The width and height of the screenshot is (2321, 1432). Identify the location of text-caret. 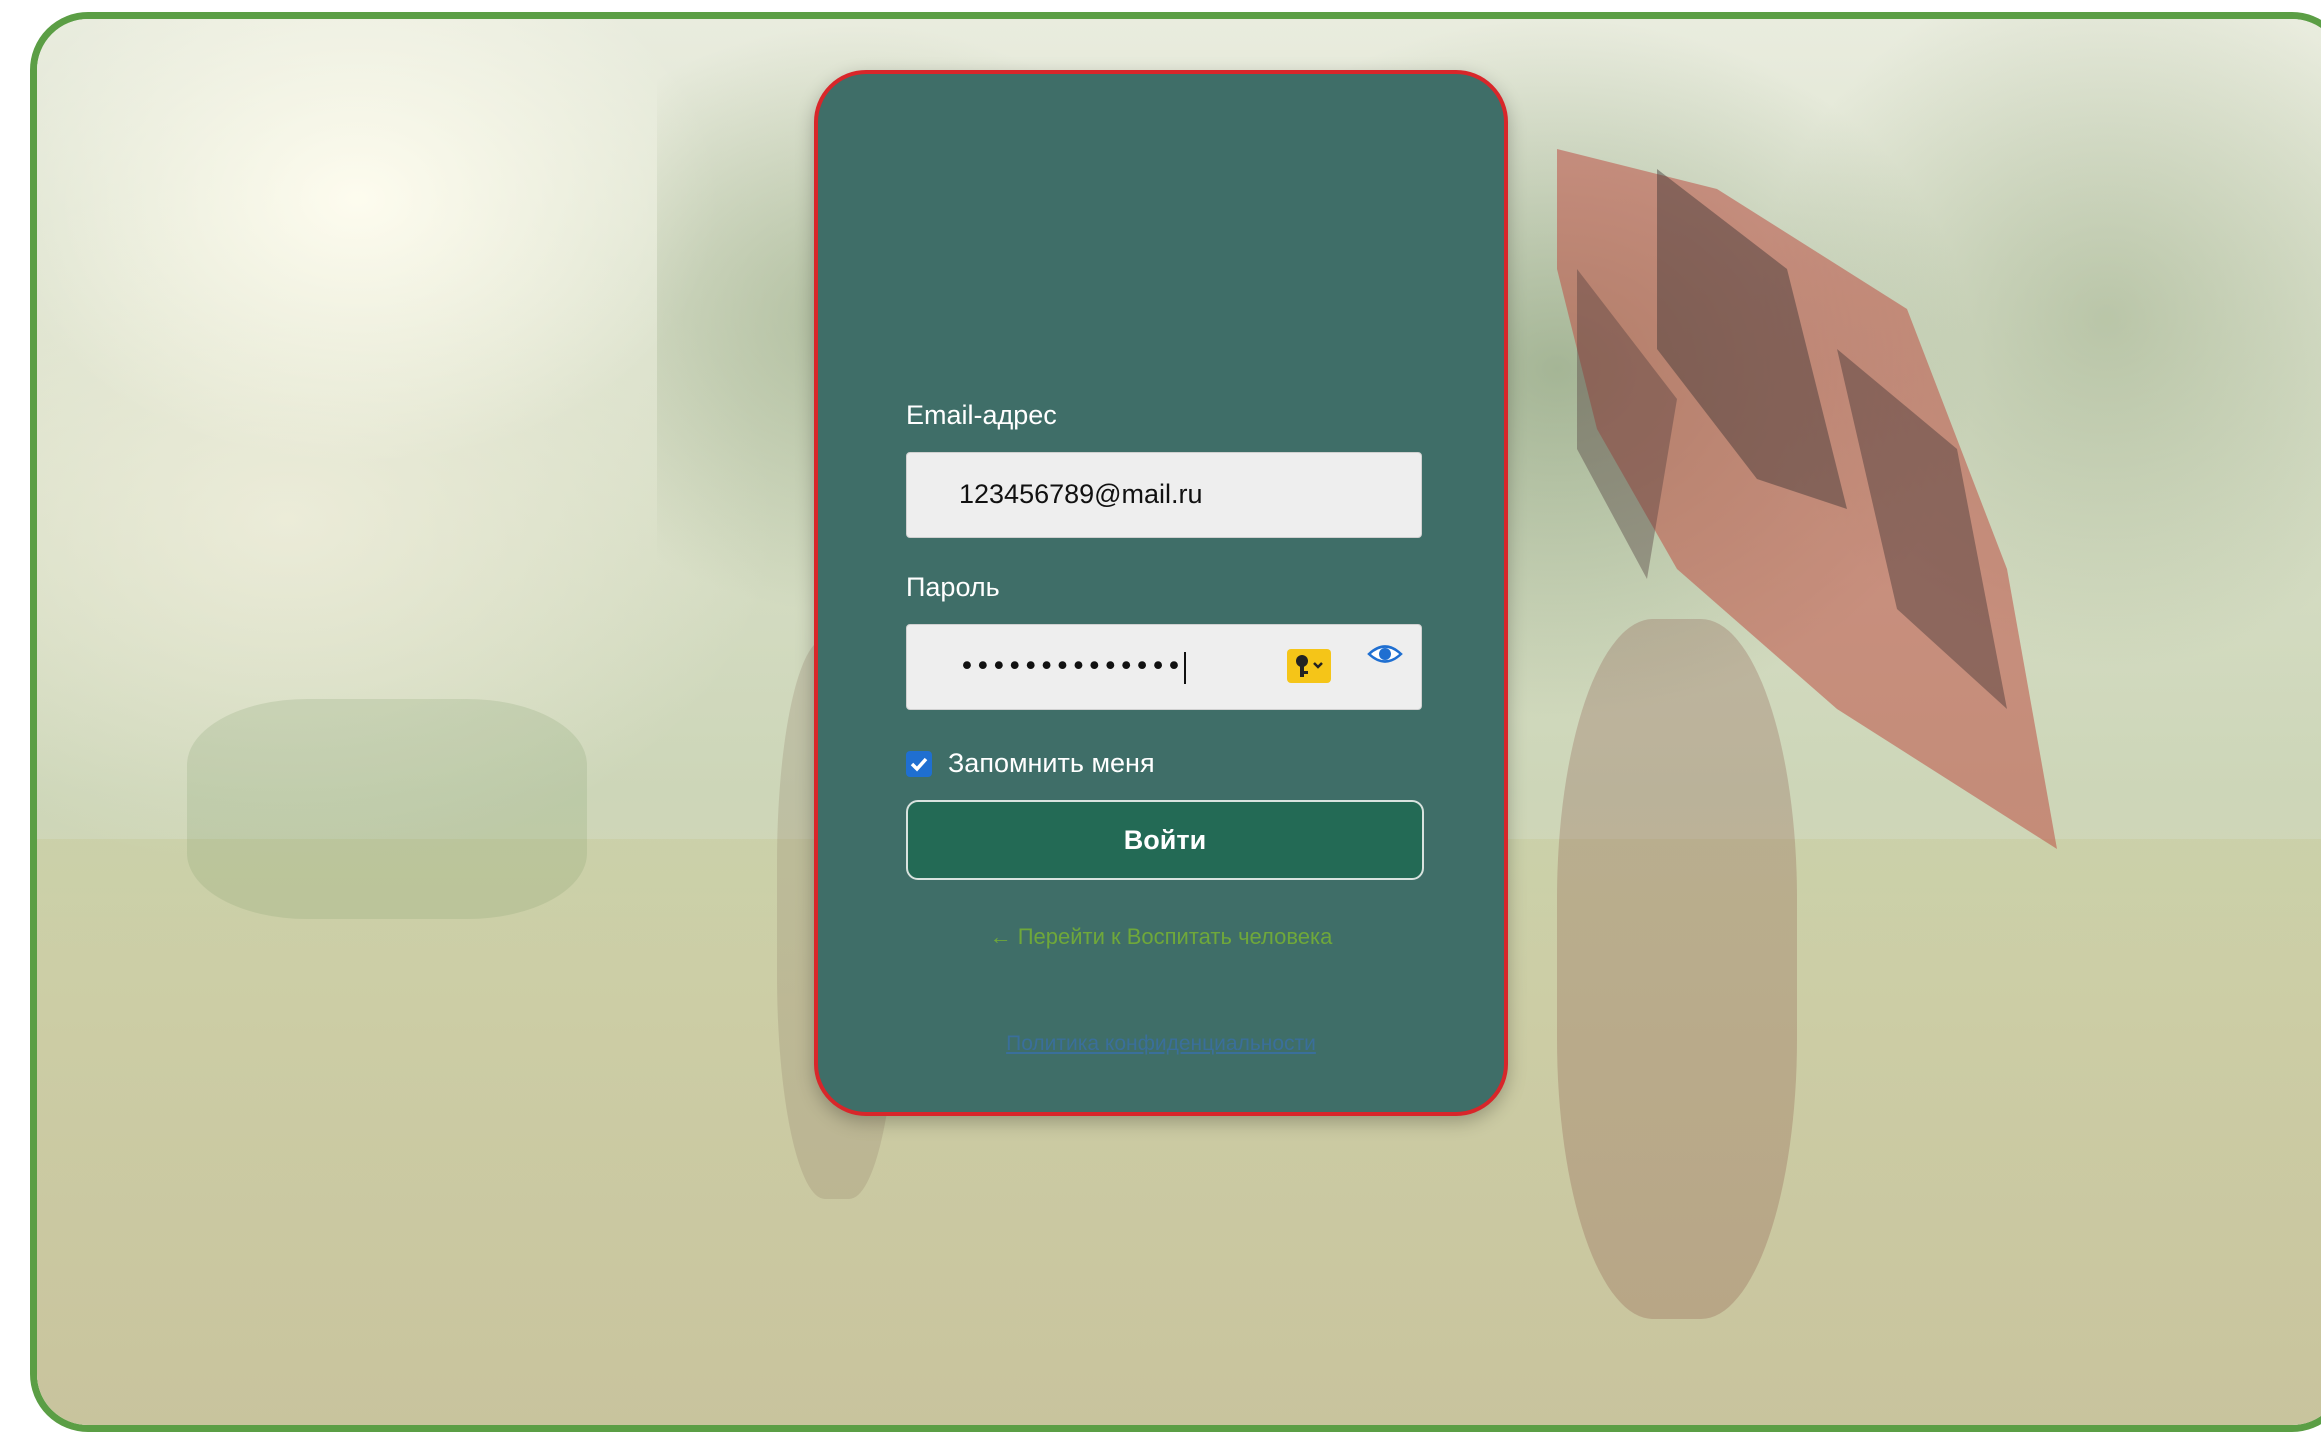
(1184, 667).